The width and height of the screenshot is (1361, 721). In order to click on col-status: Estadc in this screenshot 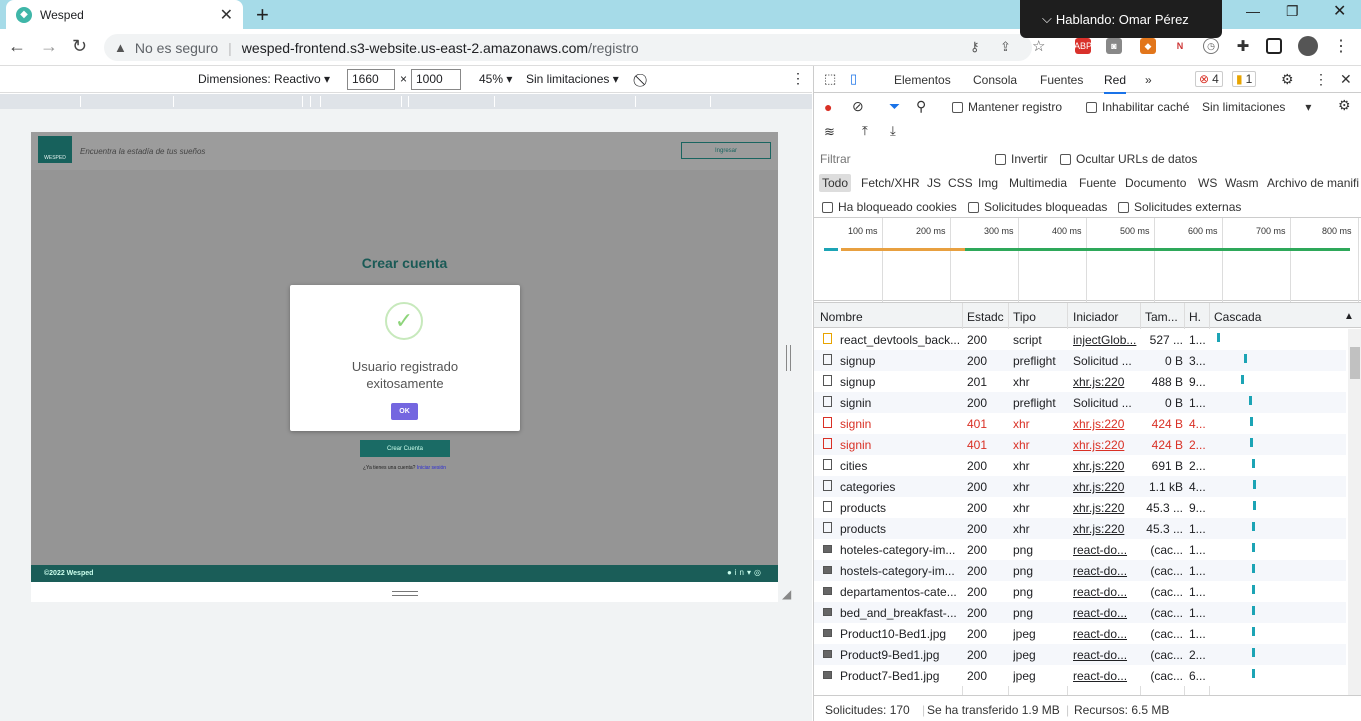, I will do `click(985, 317)`.